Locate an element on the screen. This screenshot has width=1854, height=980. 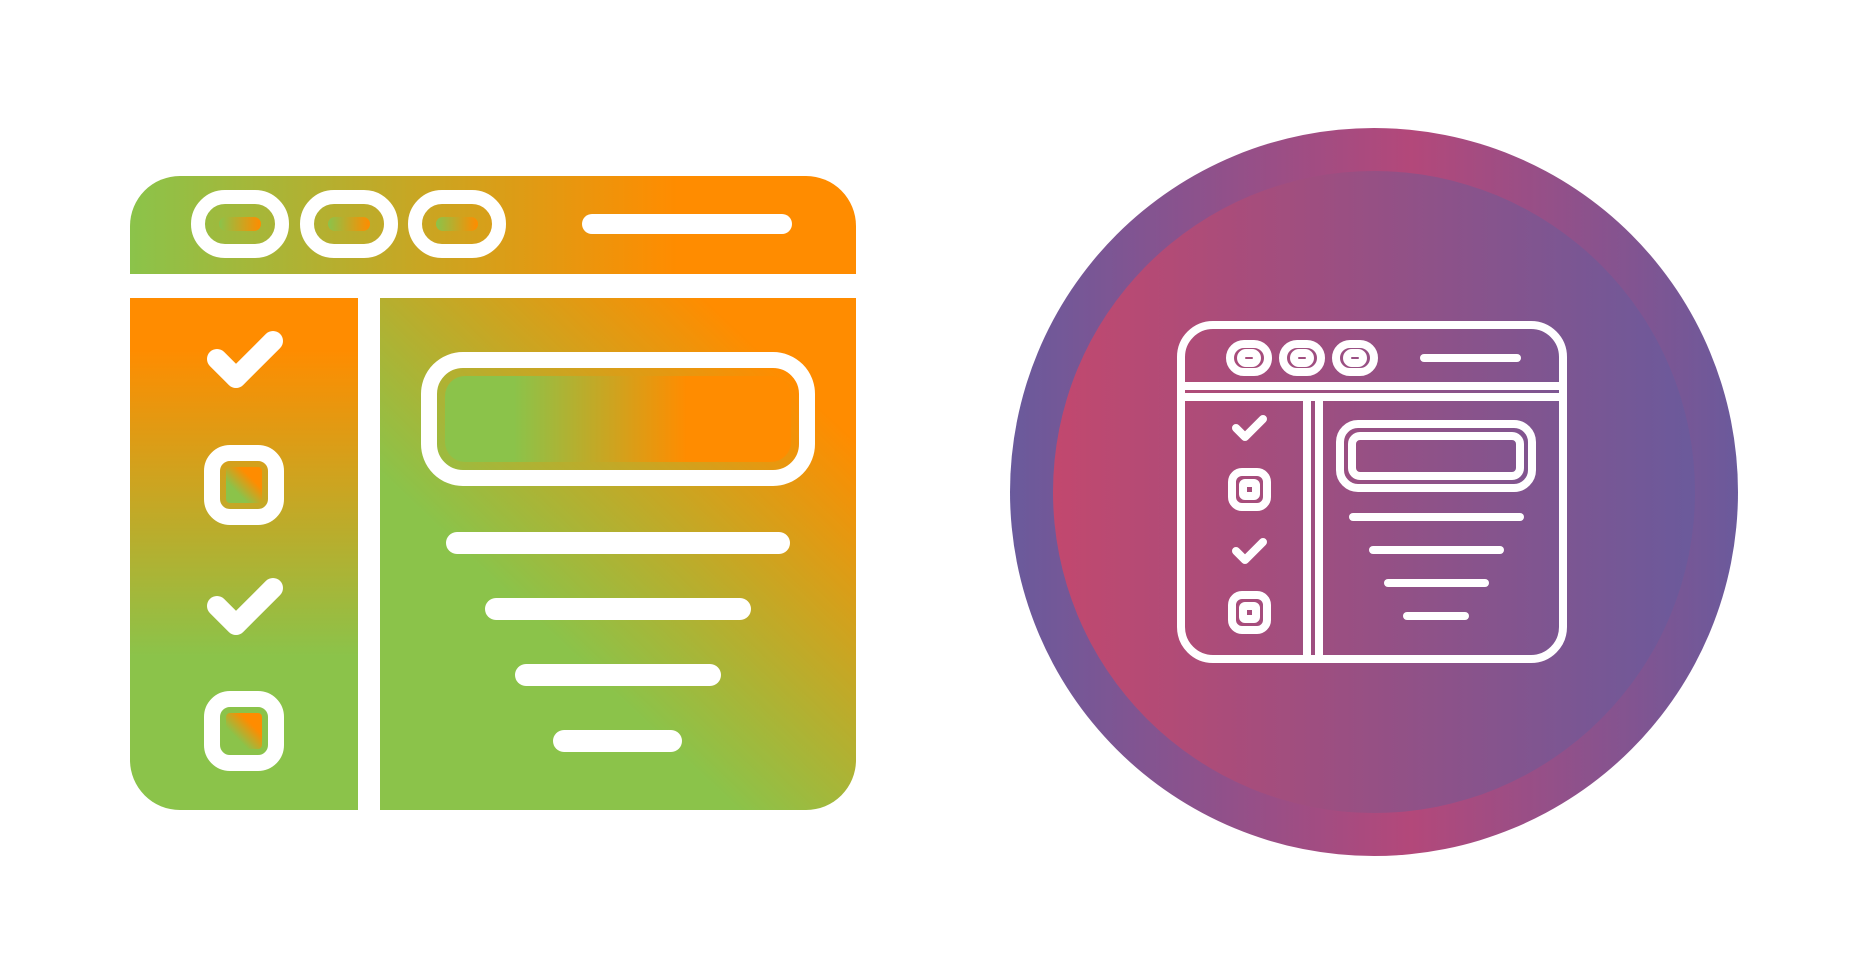
address-bar-line is located at coordinates (687, 224).